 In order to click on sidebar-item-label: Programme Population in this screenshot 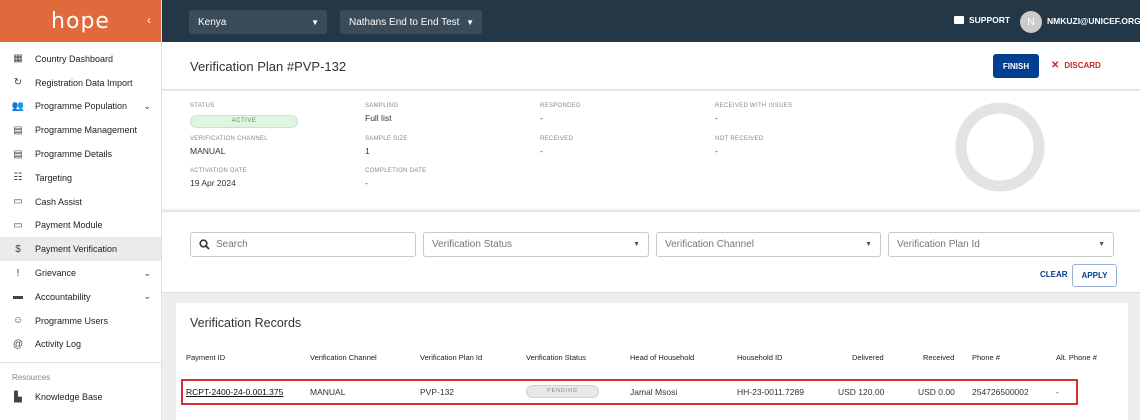, I will do `click(81, 106)`.